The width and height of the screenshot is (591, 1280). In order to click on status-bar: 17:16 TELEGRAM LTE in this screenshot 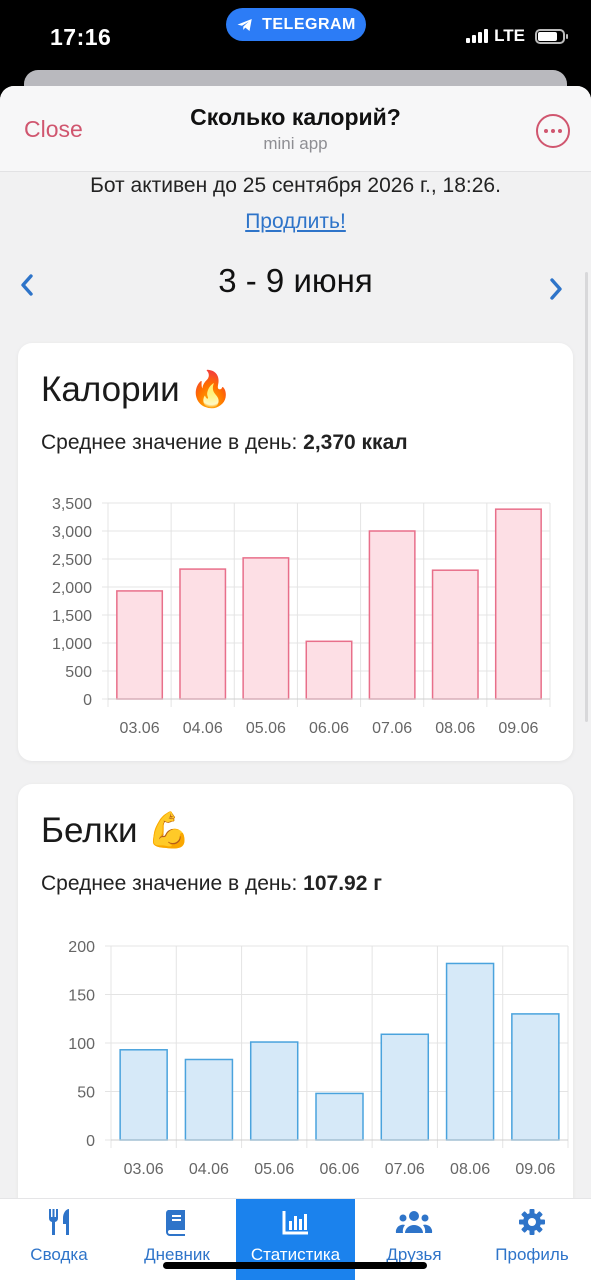, I will do `click(295, 36)`.